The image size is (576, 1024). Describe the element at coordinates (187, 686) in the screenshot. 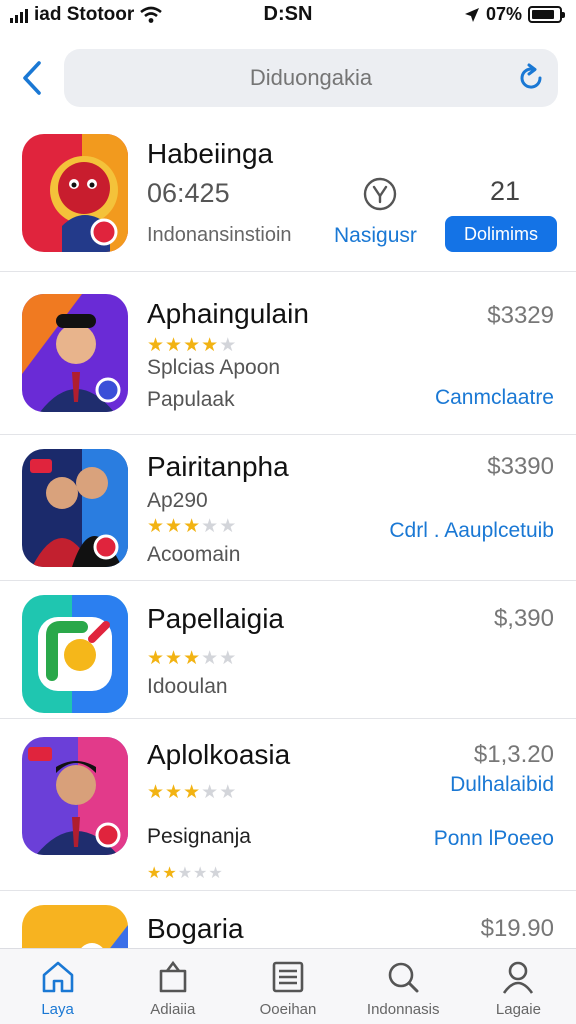

I see `app-subtitle: Idooulan` at that location.